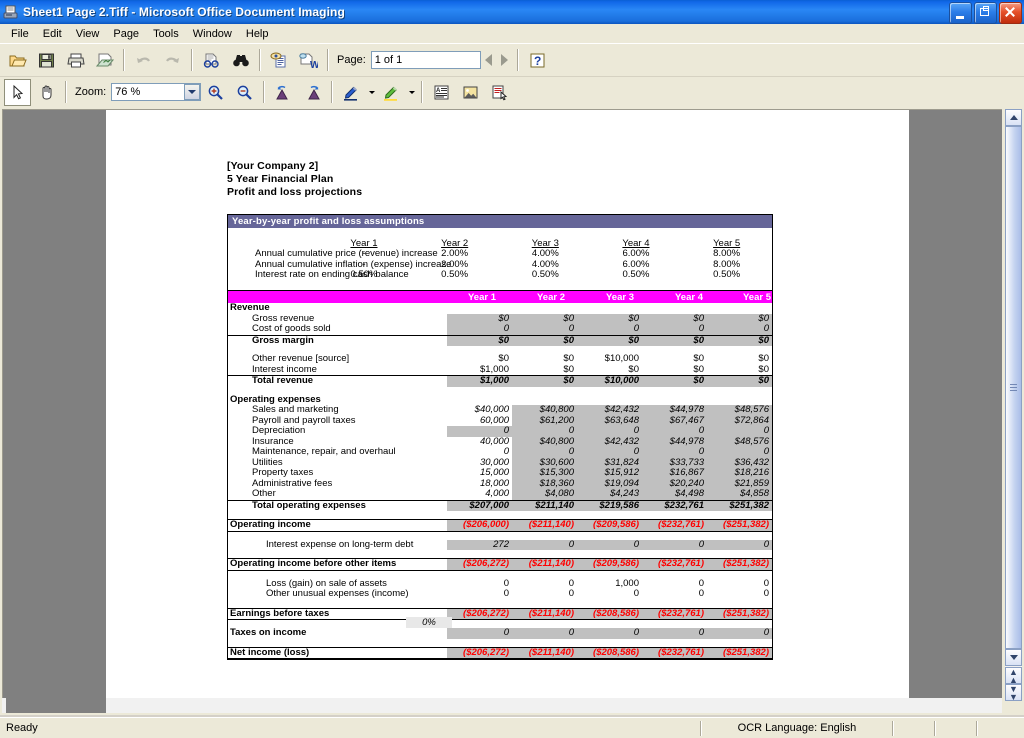 The width and height of the screenshot is (1024, 738). I want to click on send-to-word-icon: W, so click(308, 60).